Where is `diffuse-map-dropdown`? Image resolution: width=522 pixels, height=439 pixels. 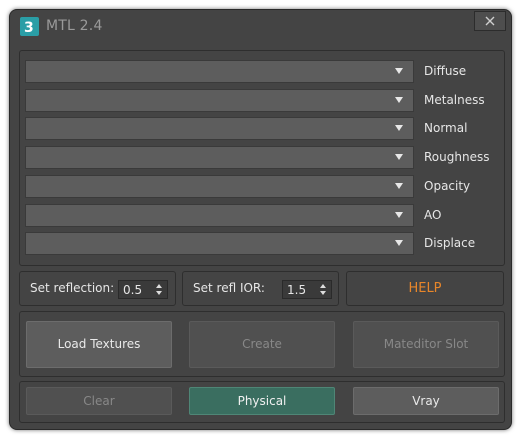
diffuse-map-dropdown is located at coordinates (219, 71).